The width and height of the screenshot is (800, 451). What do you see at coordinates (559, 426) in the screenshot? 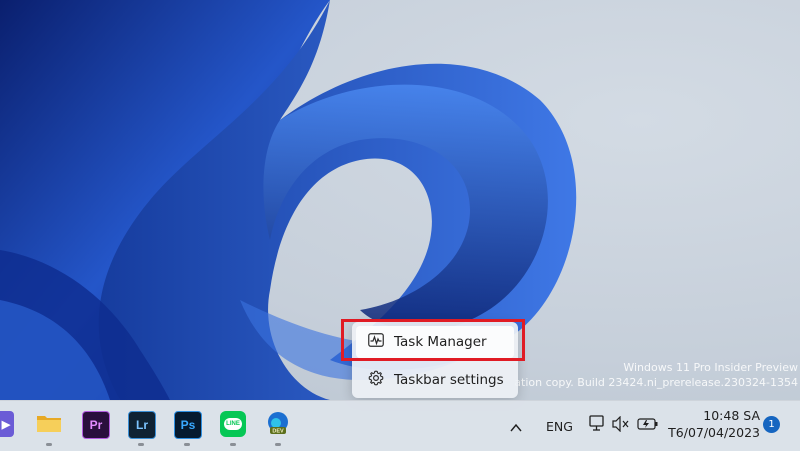
I see `language-indicator: ENG` at bounding box center [559, 426].